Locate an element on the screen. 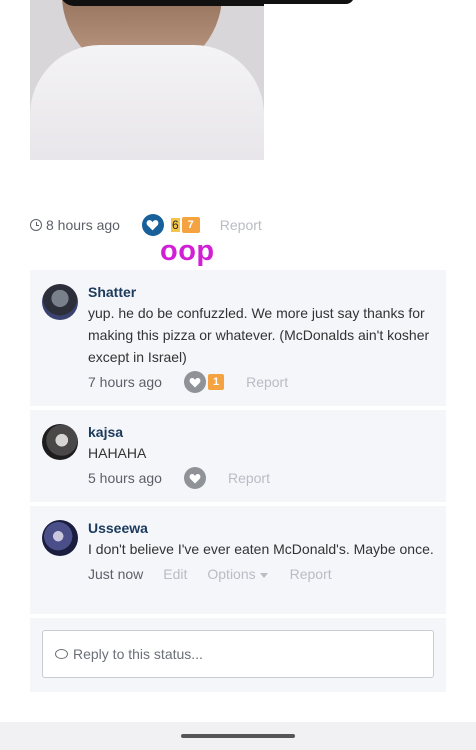 Image resolution: width=476 pixels, height=750 pixels. image-phone-edge-ext is located at coordinates (309, 2).